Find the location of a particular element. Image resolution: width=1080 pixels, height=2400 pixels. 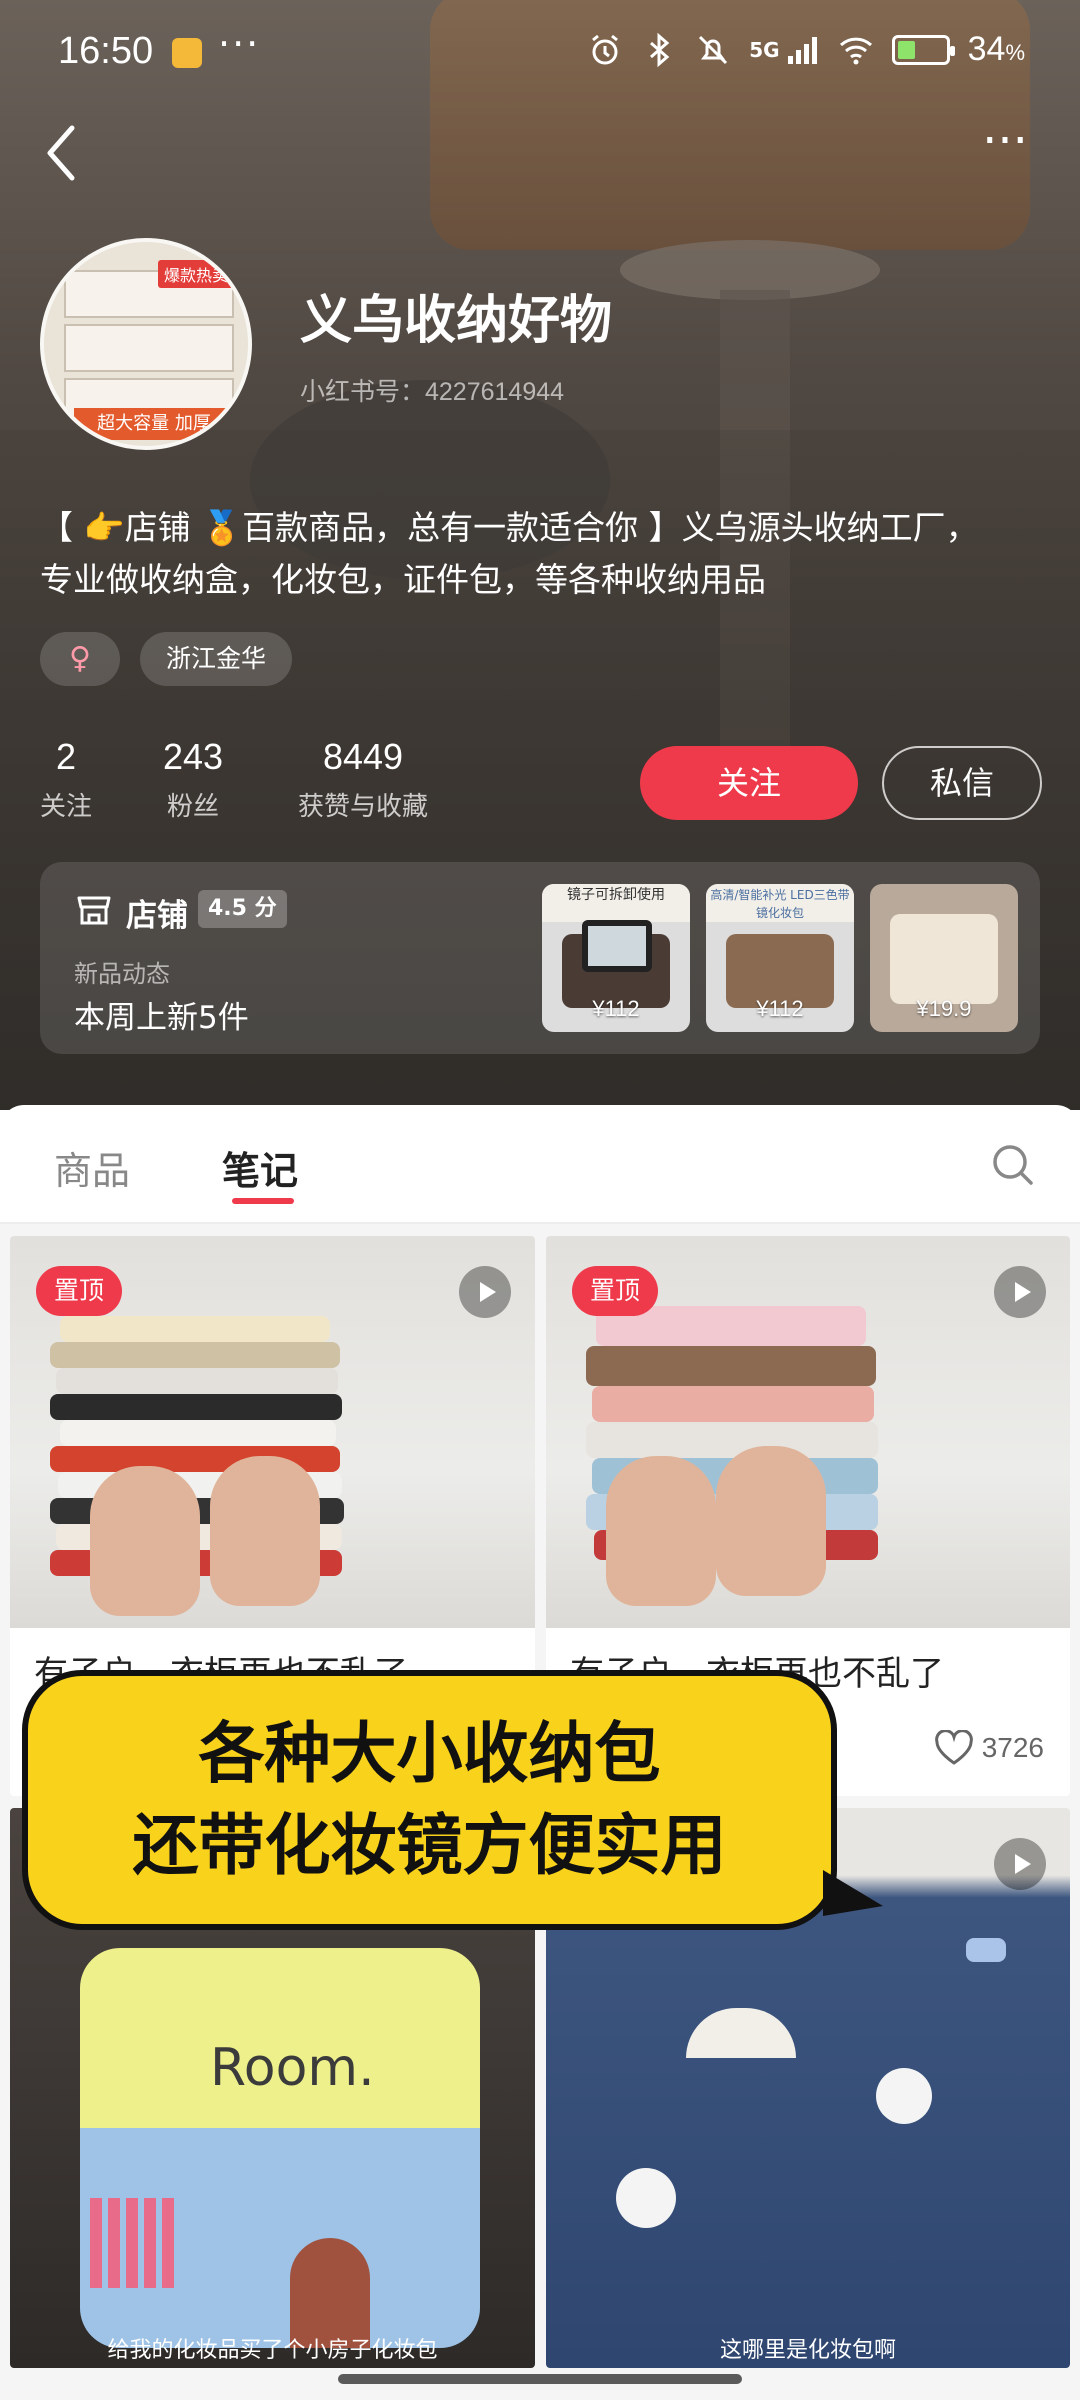

store-product-thumb: 高清/智能补光 LED三色带镜化妆包 ¥112 is located at coordinates (780, 958).